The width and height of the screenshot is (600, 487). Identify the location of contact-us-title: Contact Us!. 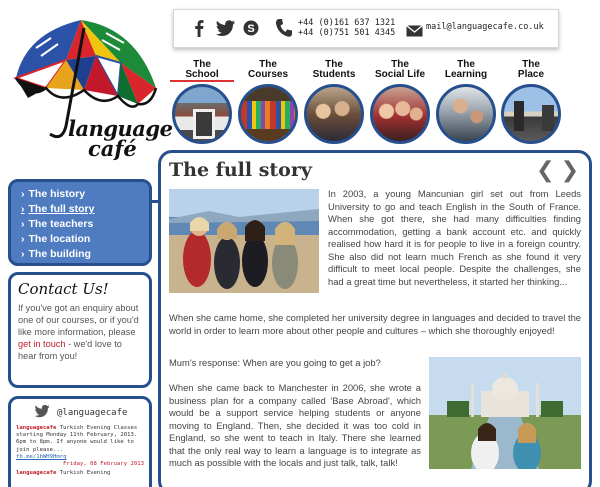
(63, 289).